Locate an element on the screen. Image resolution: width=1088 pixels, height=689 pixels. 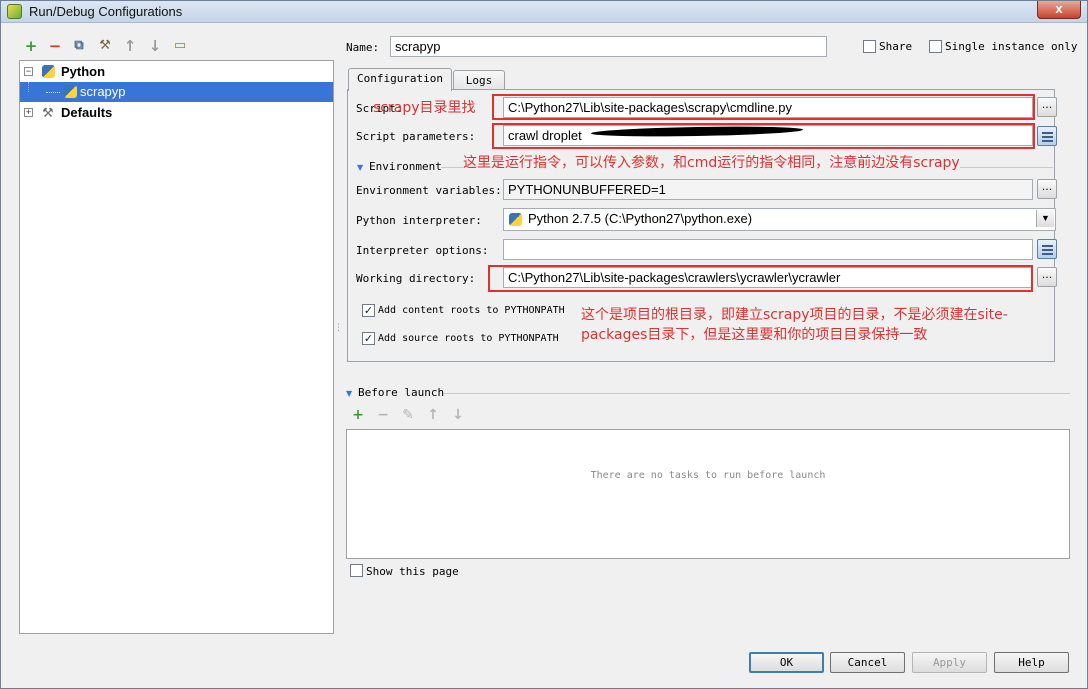
add-source-roots-label: Add source roots to PYTHONPATH is located at coordinates (468, 338).